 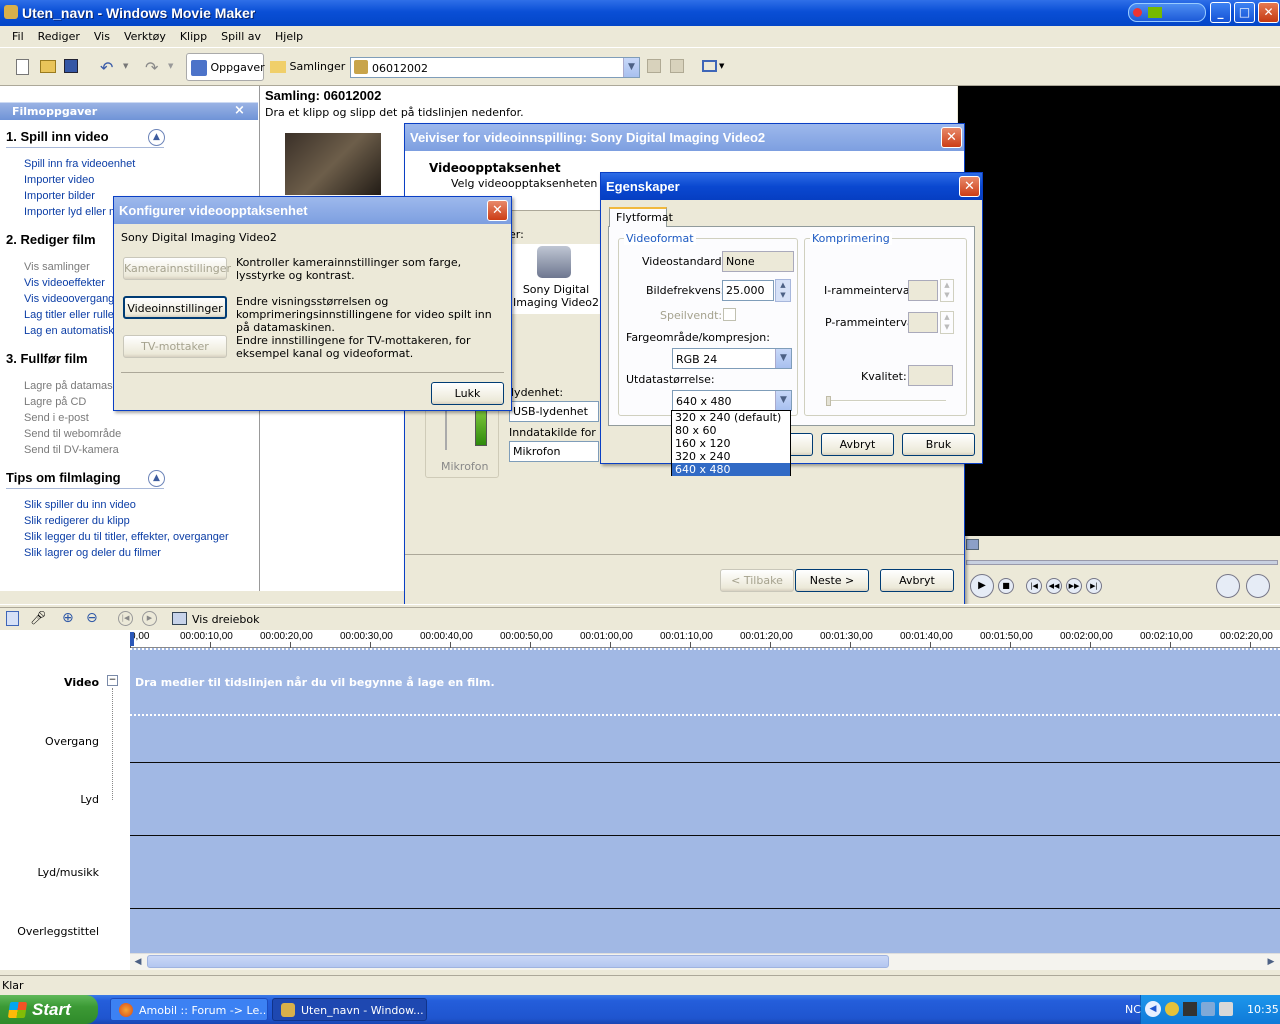 I want to click on start-button: Start, so click(x=49, y=1009).